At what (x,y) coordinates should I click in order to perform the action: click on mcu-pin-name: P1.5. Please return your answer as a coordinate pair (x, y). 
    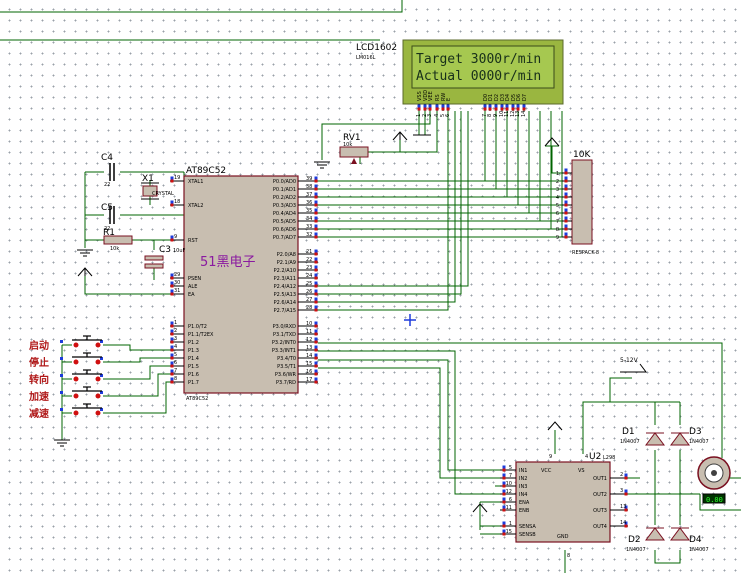
    Looking at the image, I should click on (193, 367).